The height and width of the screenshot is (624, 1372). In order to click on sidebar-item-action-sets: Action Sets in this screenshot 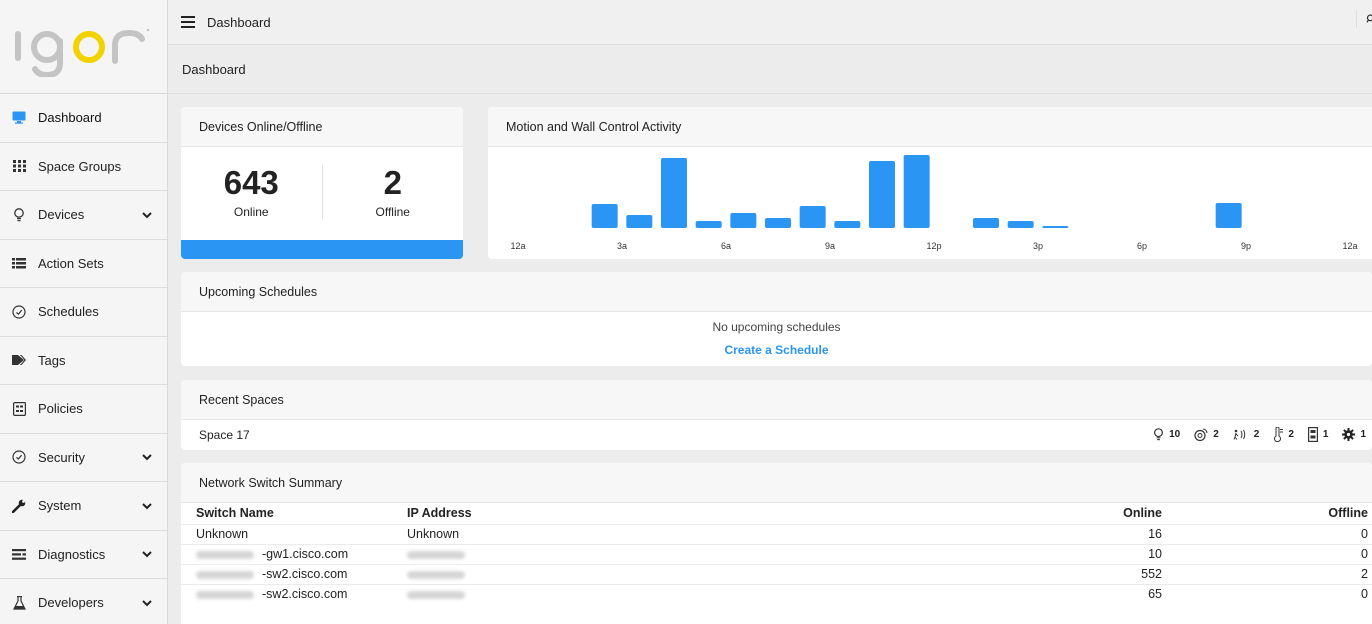, I will do `click(83, 264)`.